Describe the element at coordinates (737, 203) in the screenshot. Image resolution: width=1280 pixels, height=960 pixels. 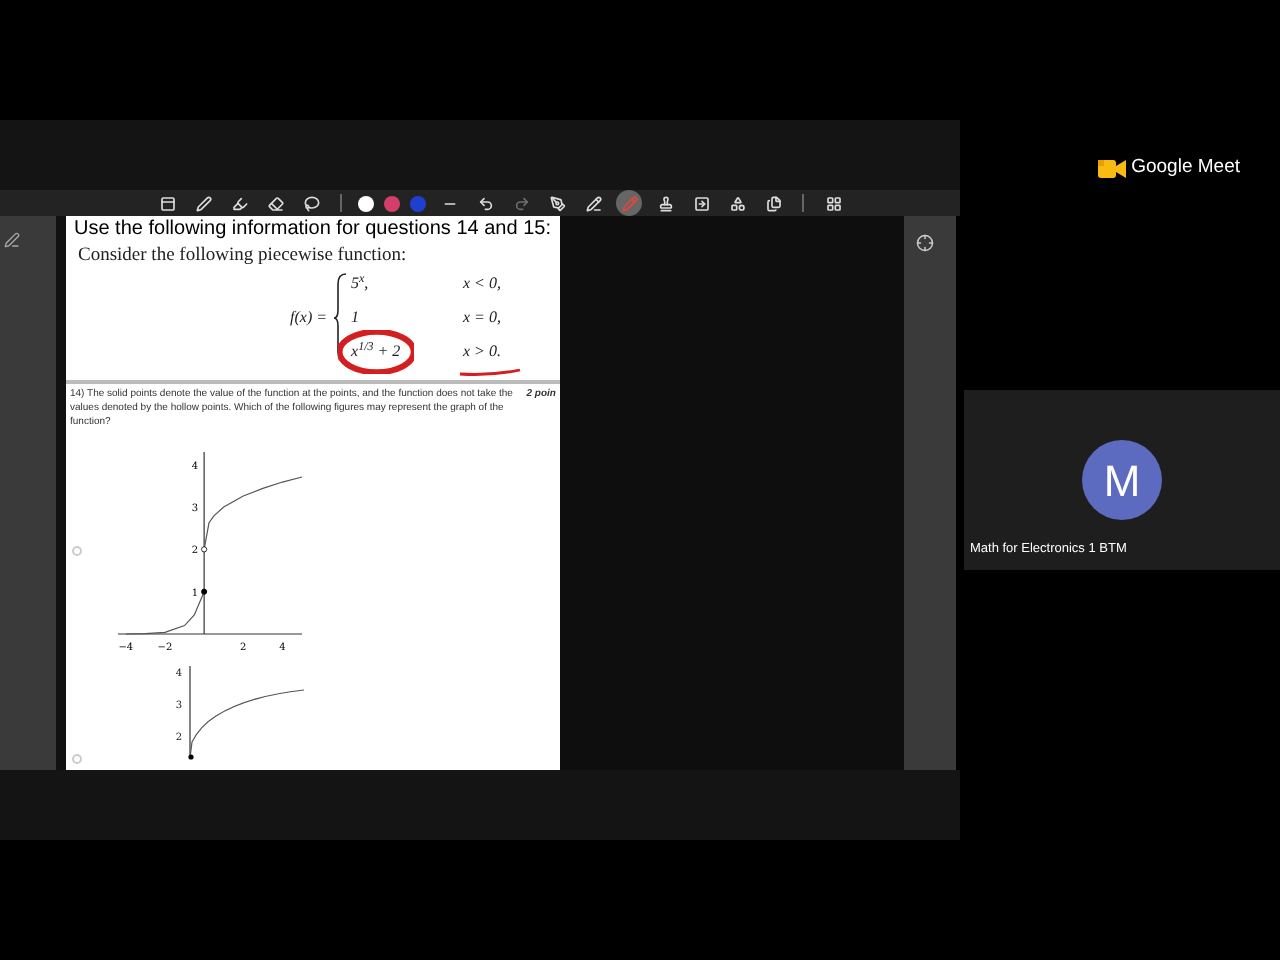
I see `shapes-icon` at that location.